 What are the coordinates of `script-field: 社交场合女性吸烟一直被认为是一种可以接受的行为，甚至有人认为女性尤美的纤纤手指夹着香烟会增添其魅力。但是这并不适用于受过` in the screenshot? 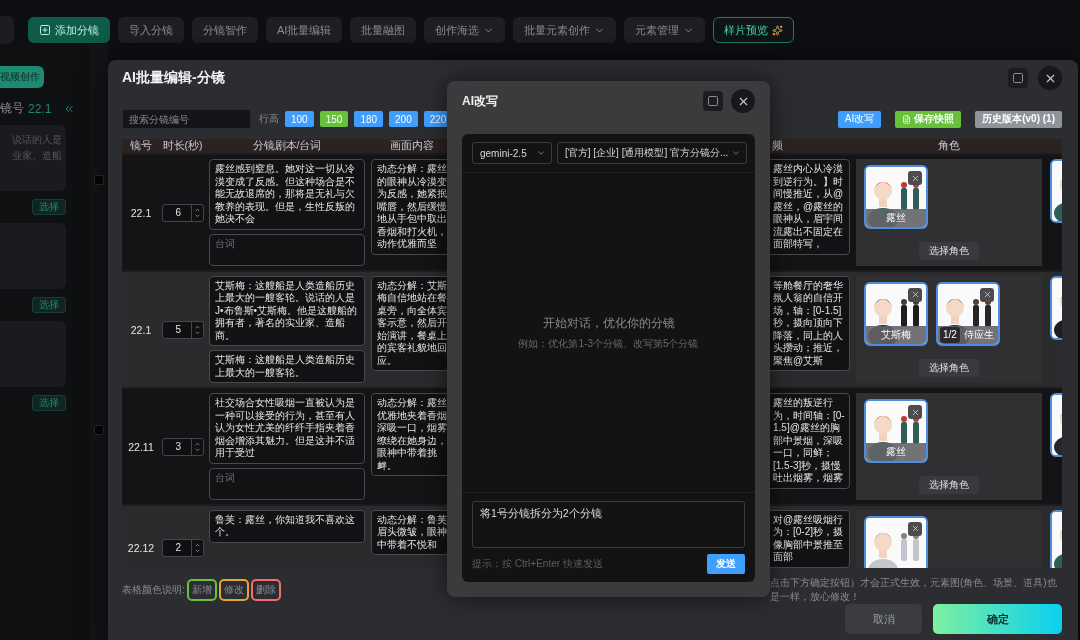 It's located at (287, 428).